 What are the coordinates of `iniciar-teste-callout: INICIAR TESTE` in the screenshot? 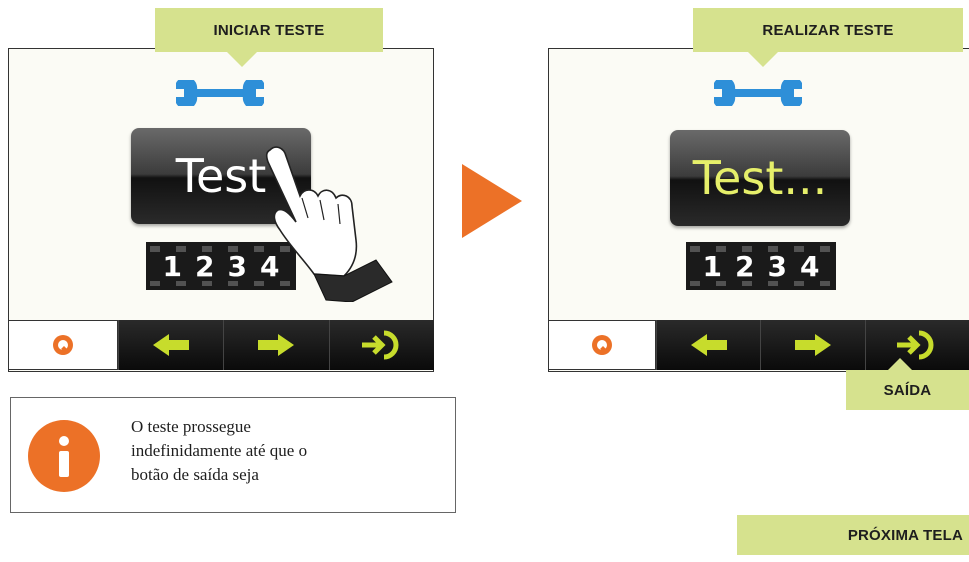 It's located at (269, 30).